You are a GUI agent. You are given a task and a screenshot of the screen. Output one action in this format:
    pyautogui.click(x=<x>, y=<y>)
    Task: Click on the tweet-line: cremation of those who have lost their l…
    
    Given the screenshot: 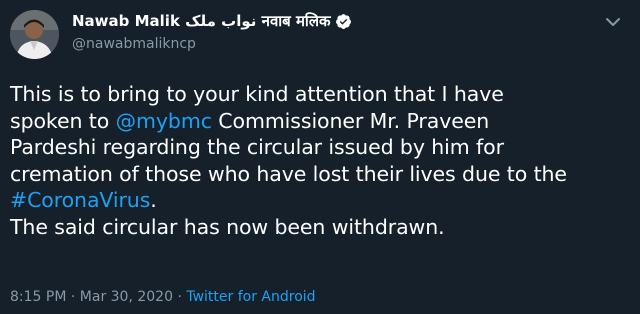 What is the action you would take?
    pyautogui.click(x=288, y=173)
    